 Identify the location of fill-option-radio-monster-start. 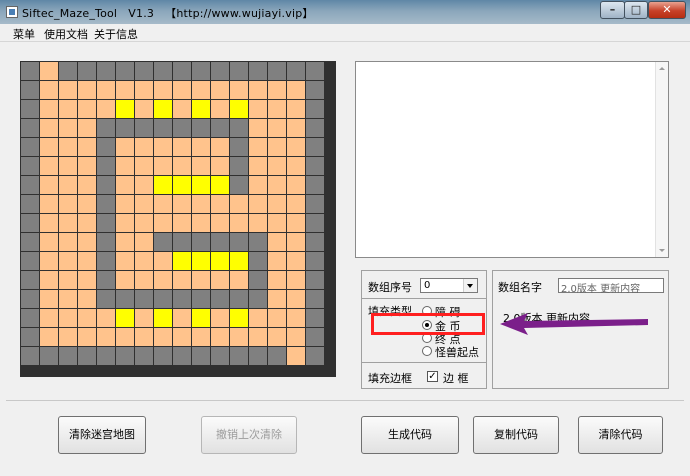
(427, 351).